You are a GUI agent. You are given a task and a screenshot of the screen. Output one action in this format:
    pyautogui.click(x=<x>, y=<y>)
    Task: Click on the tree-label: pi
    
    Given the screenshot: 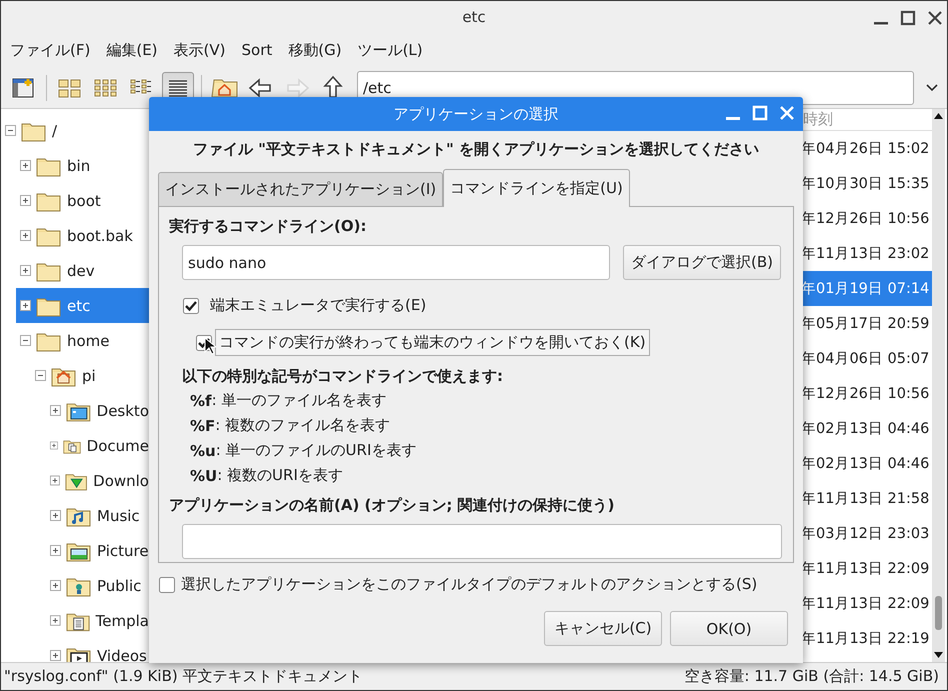 What is the action you would take?
    pyautogui.click(x=89, y=375)
    